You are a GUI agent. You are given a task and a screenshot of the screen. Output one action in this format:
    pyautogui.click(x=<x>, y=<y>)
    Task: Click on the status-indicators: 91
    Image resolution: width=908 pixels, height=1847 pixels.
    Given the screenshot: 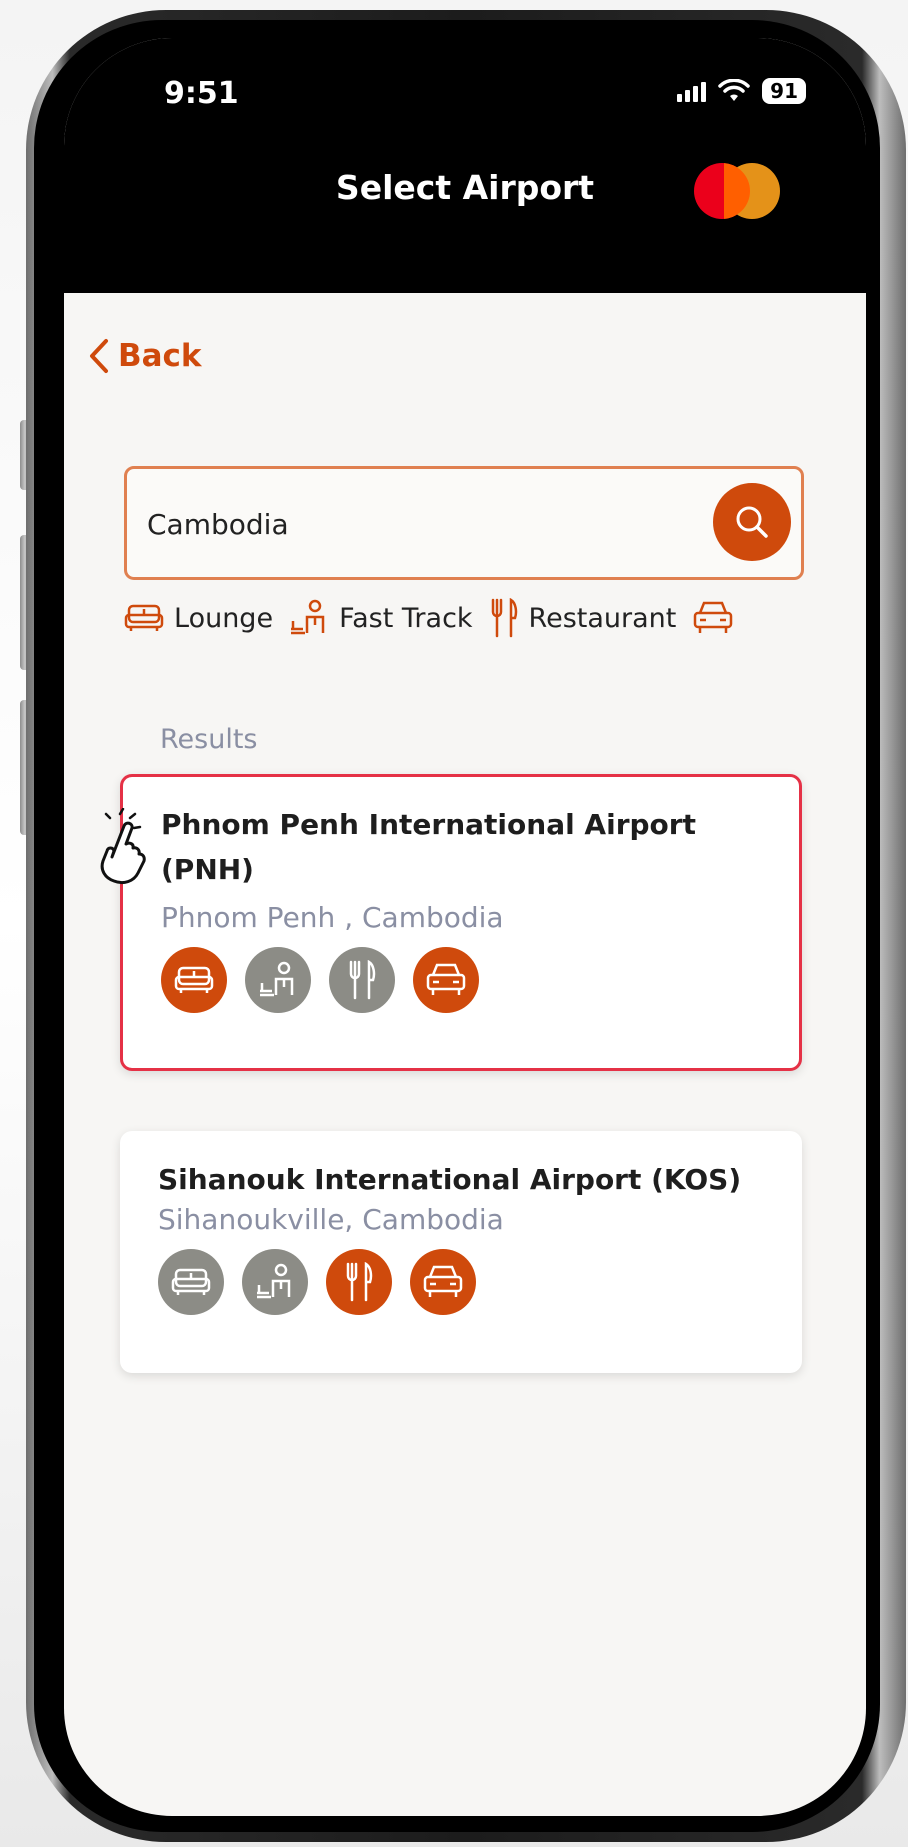 What is the action you would take?
    pyautogui.click(x=741, y=91)
    